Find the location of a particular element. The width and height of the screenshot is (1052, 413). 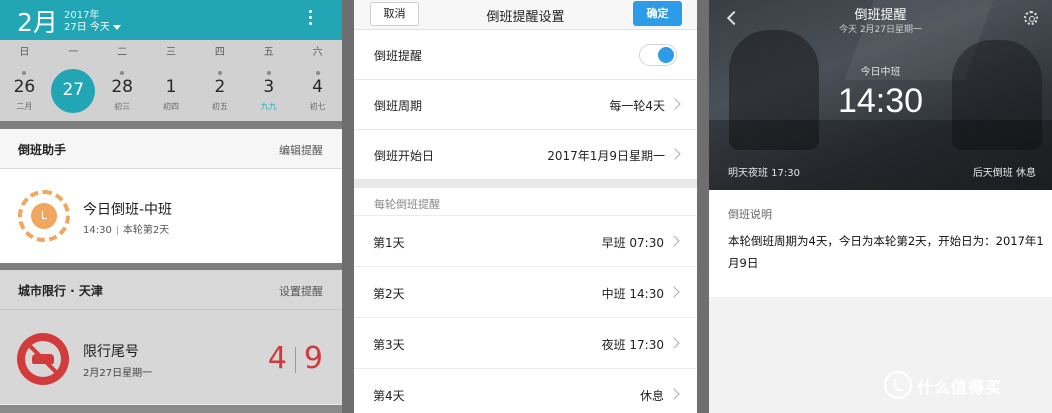

start-date-label: 倒班开始日 is located at coordinates (404, 156).